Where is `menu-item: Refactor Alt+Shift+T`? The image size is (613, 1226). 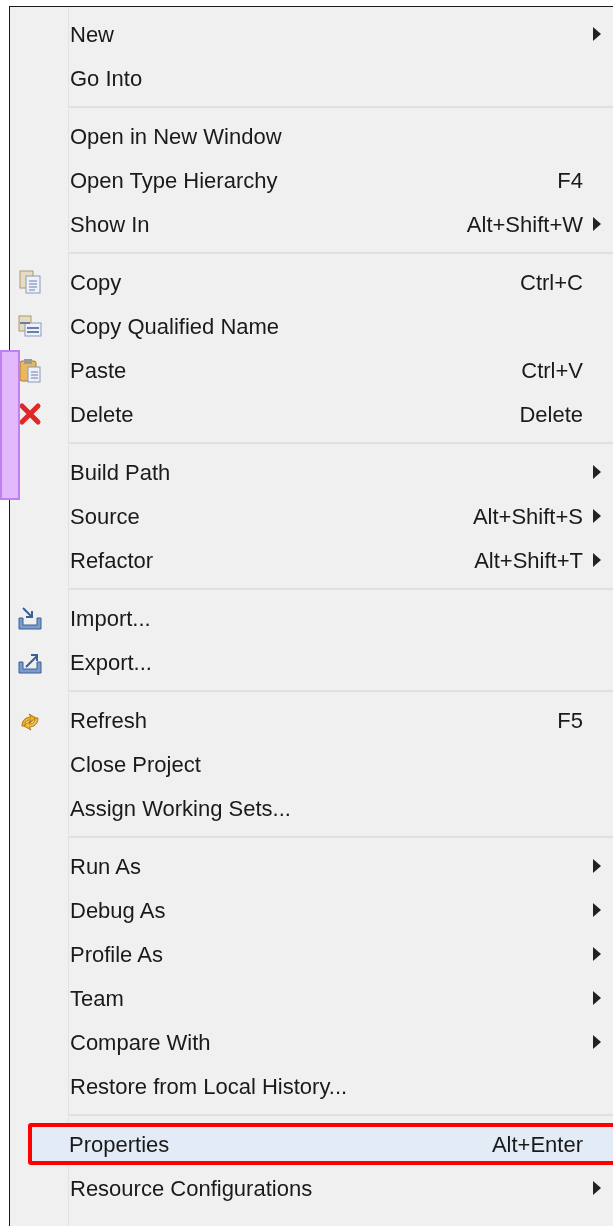
menu-item: Refactor Alt+Shift+T is located at coordinates (326, 560).